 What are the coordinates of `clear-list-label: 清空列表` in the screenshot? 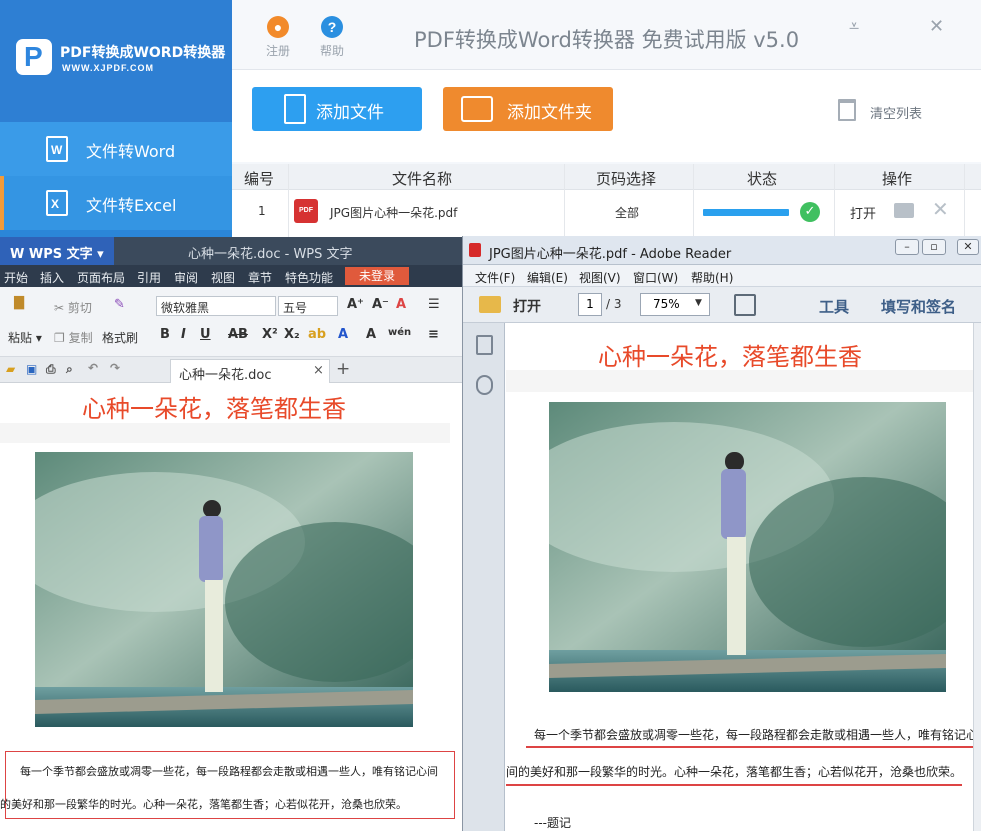 It's located at (896, 114).